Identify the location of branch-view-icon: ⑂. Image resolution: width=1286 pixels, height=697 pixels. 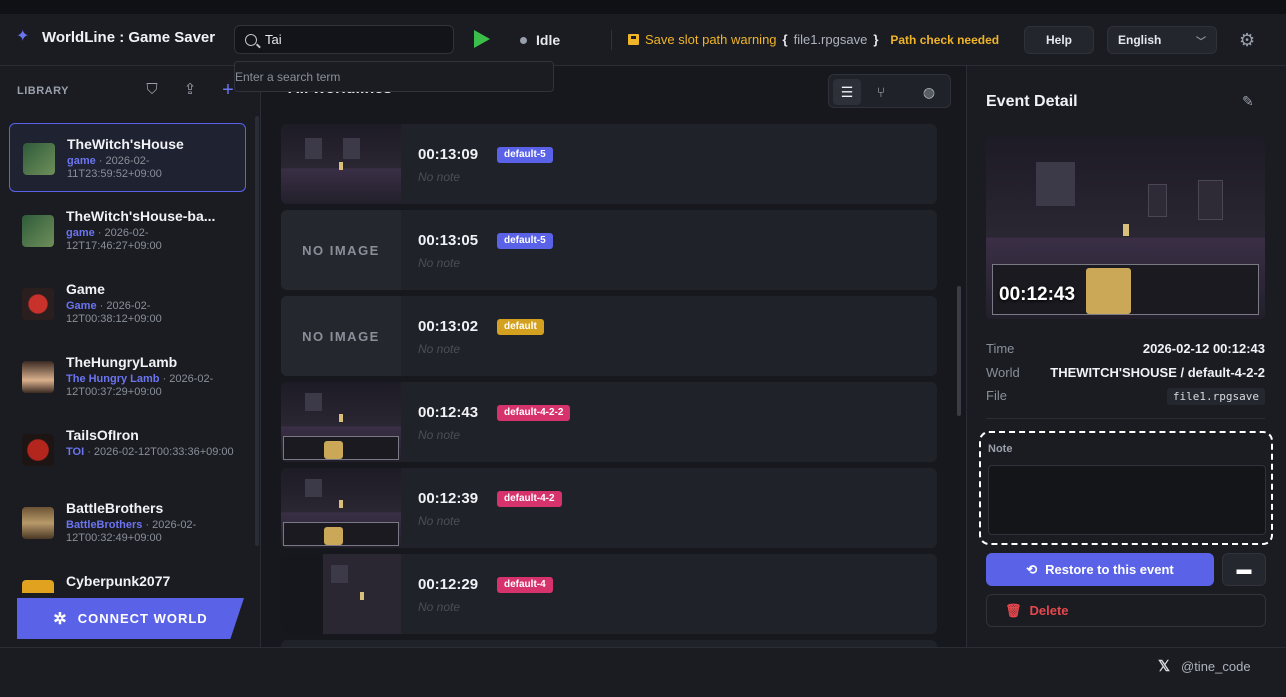
(881, 92).